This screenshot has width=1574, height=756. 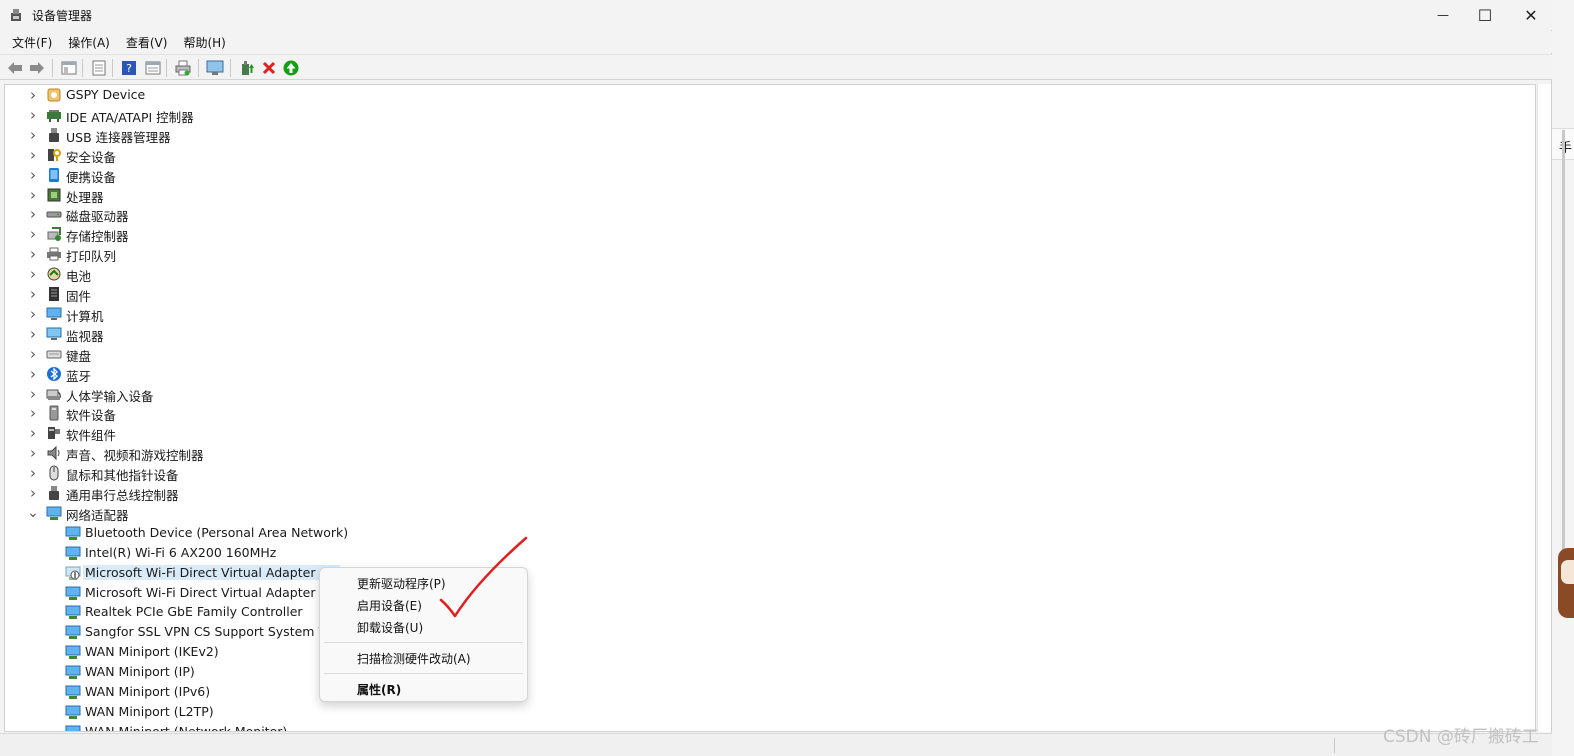 What do you see at coordinates (776, 67) in the screenshot?
I see `toolbar: ?` at bounding box center [776, 67].